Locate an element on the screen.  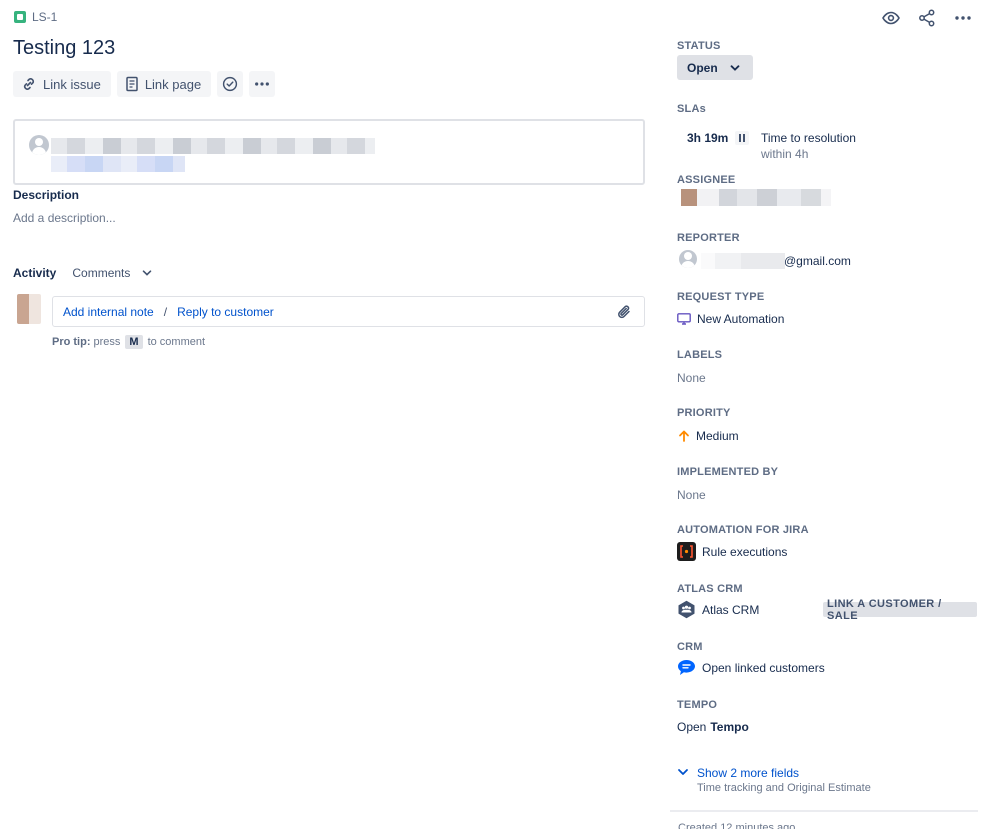
implemented-by-value: None is located at coordinates (691, 495).